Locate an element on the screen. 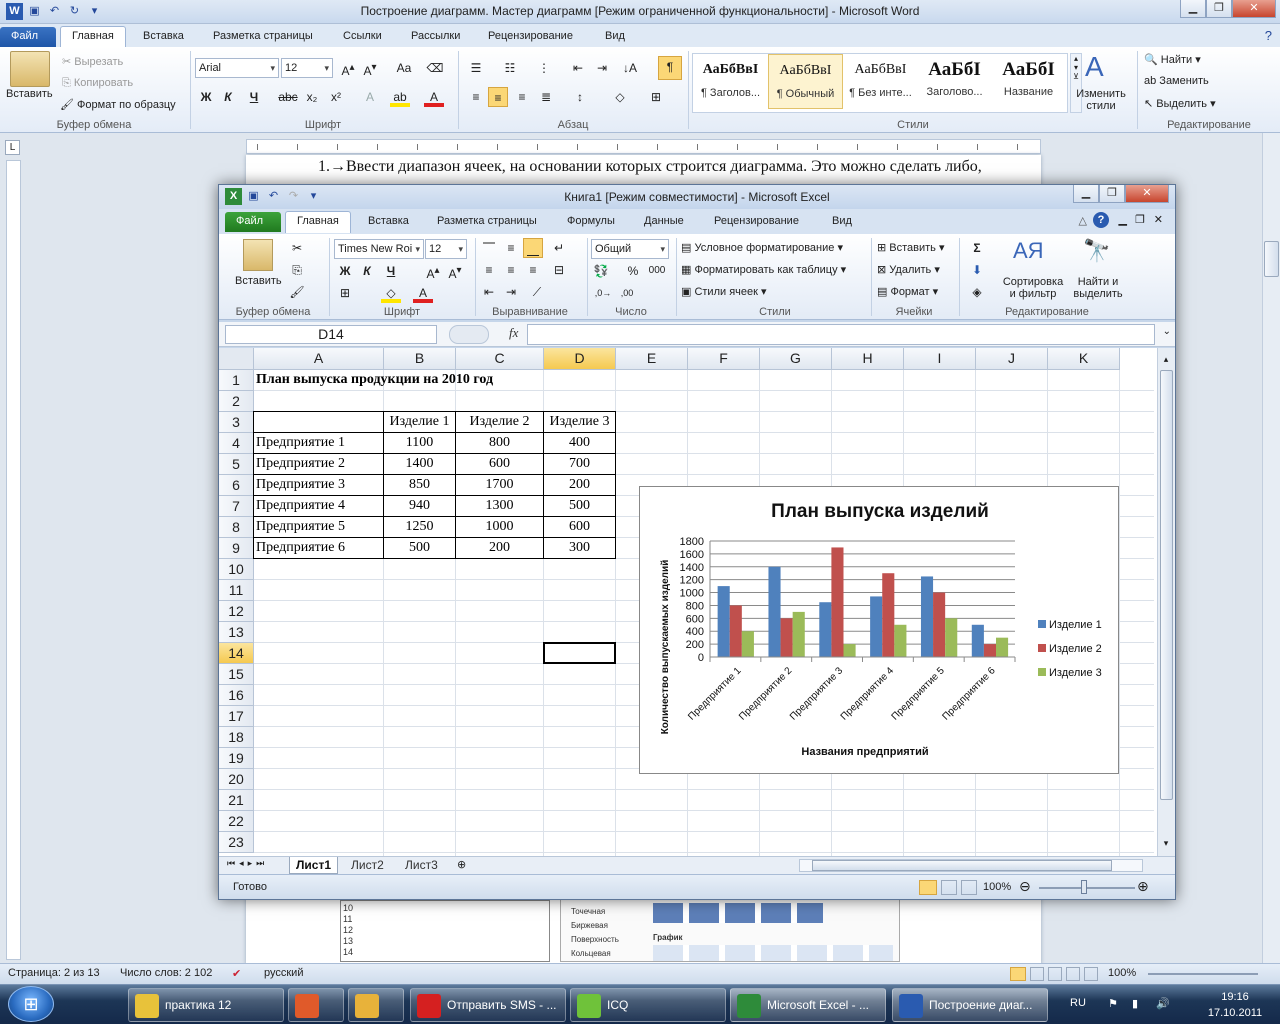 The width and height of the screenshot is (1280, 1024). cell-a3 is located at coordinates (318, 422).